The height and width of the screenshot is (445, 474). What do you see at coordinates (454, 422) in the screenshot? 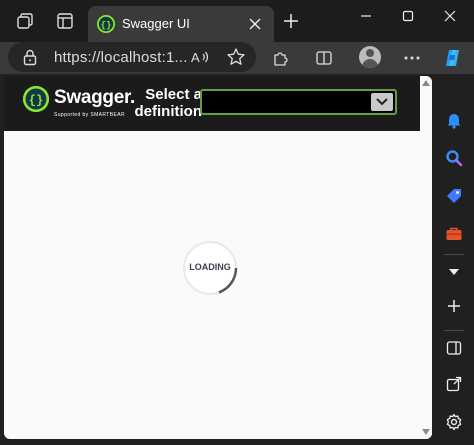
I see `settings-gear-icon` at bounding box center [454, 422].